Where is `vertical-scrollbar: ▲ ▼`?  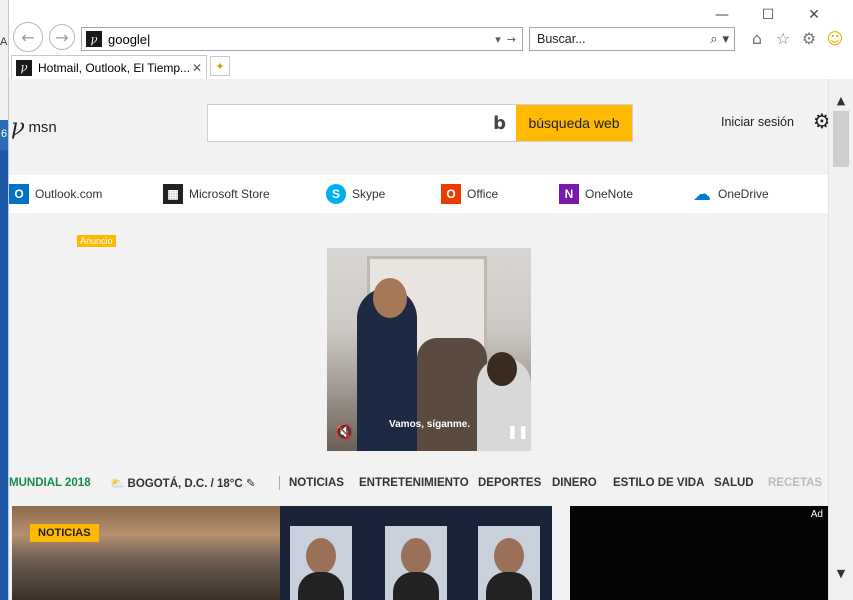
vertical-scrollbar: ▲ ▼ is located at coordinates (840, 339).